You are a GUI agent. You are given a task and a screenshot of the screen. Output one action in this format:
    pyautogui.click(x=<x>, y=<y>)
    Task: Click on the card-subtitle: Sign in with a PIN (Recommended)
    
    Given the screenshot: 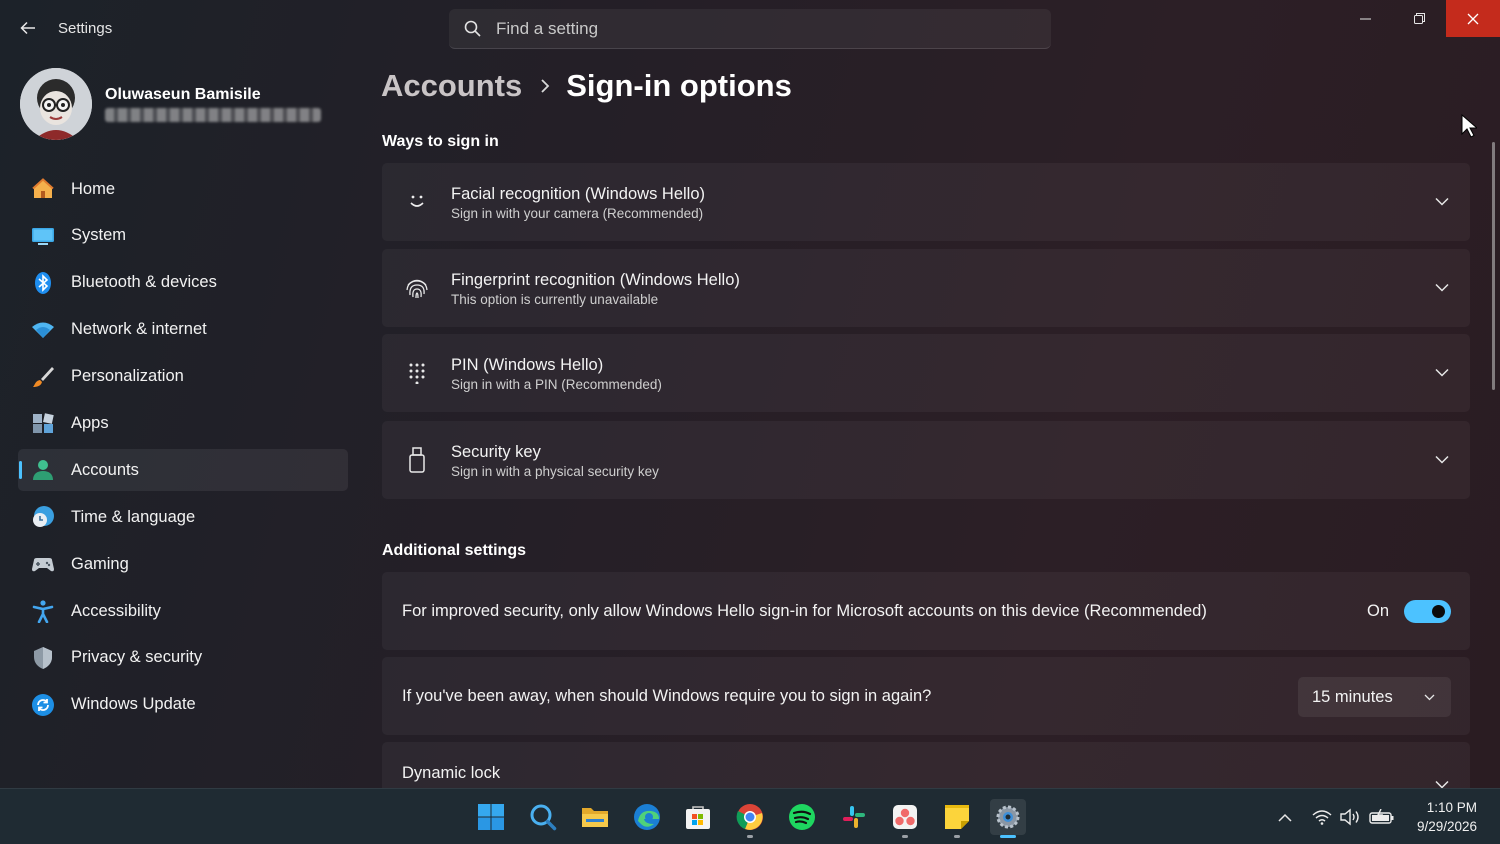 What is the action you would take?
    pyautogui.click(x=556, y=384)
    